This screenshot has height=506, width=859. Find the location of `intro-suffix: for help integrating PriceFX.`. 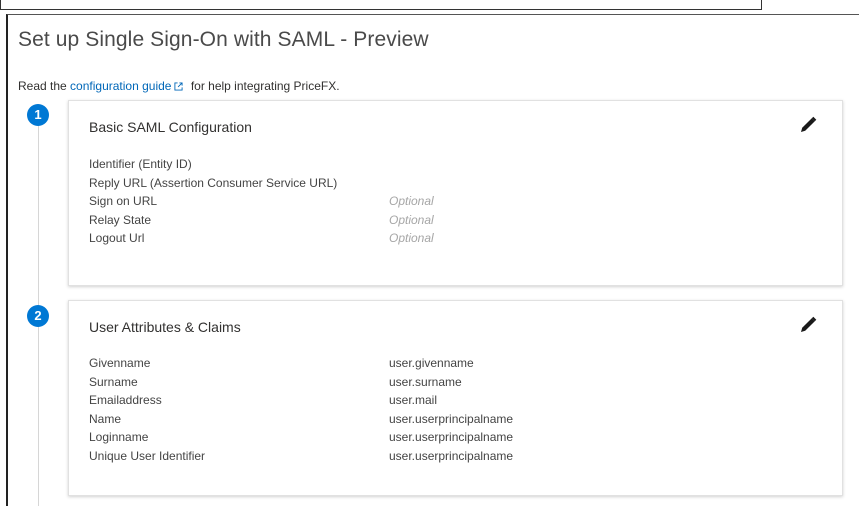

intro-suffix: for help integrating PriceFX. is located at coordinates (265, 86).